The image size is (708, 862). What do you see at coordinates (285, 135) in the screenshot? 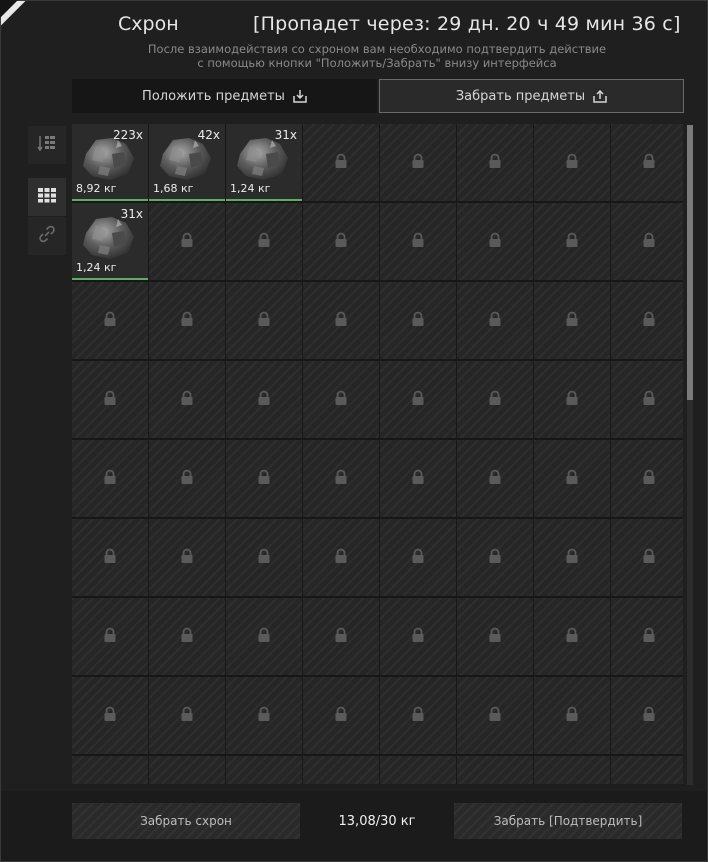
I see `item-quantity: 31x` at bounding box center [285, 135].